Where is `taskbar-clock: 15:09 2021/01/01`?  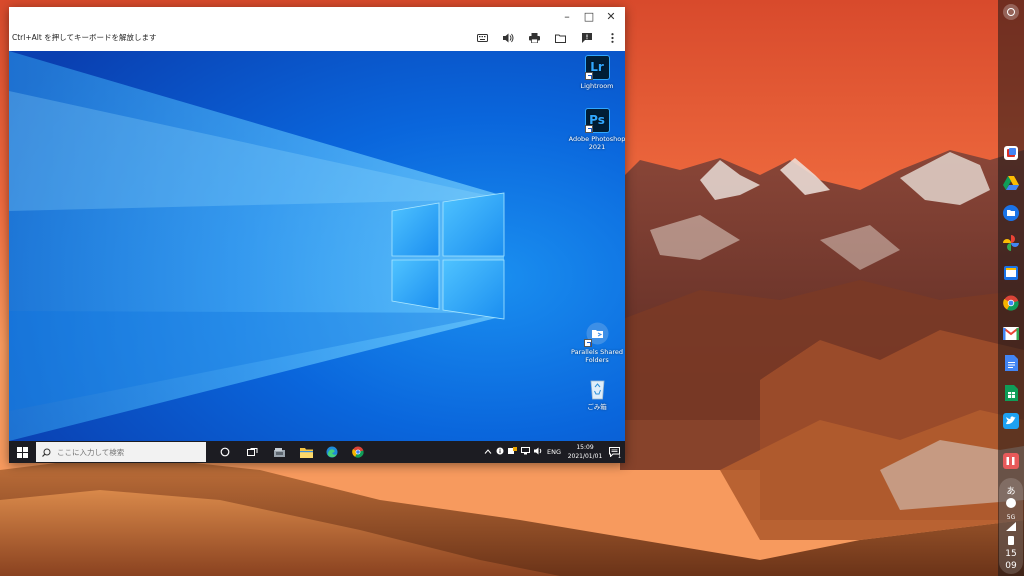 taskbar-clock: 15:09 2021/01/01 is located at coordinates (585, 452).